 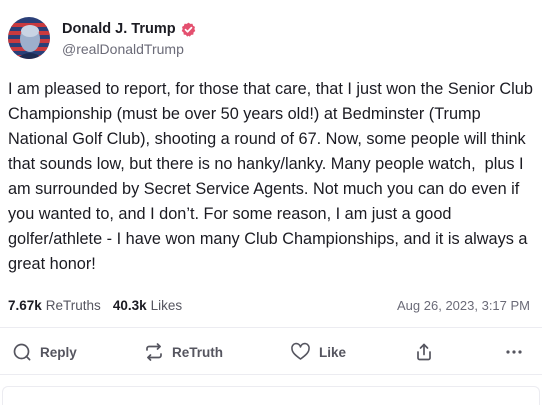 I want to click on reply-button: Reply, so click(x=44, y=352).